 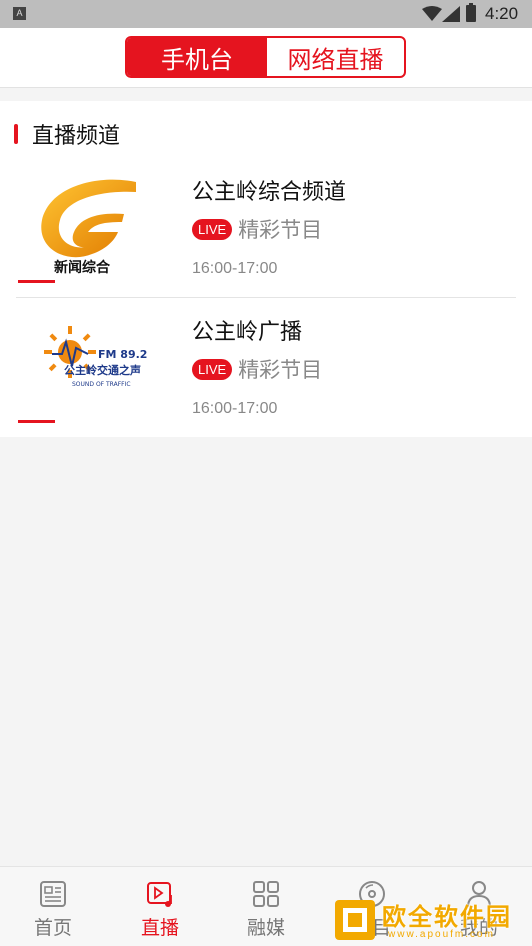 What do you see at coordinates (447, 917) in the screenshot?
I see `watermark-text: 欧全软件园` at bounding box center [447, 917].